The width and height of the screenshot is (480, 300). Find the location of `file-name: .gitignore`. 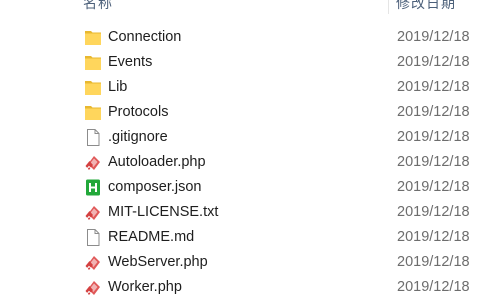

file-name: .gitignore is located at coordinates (138, 137).